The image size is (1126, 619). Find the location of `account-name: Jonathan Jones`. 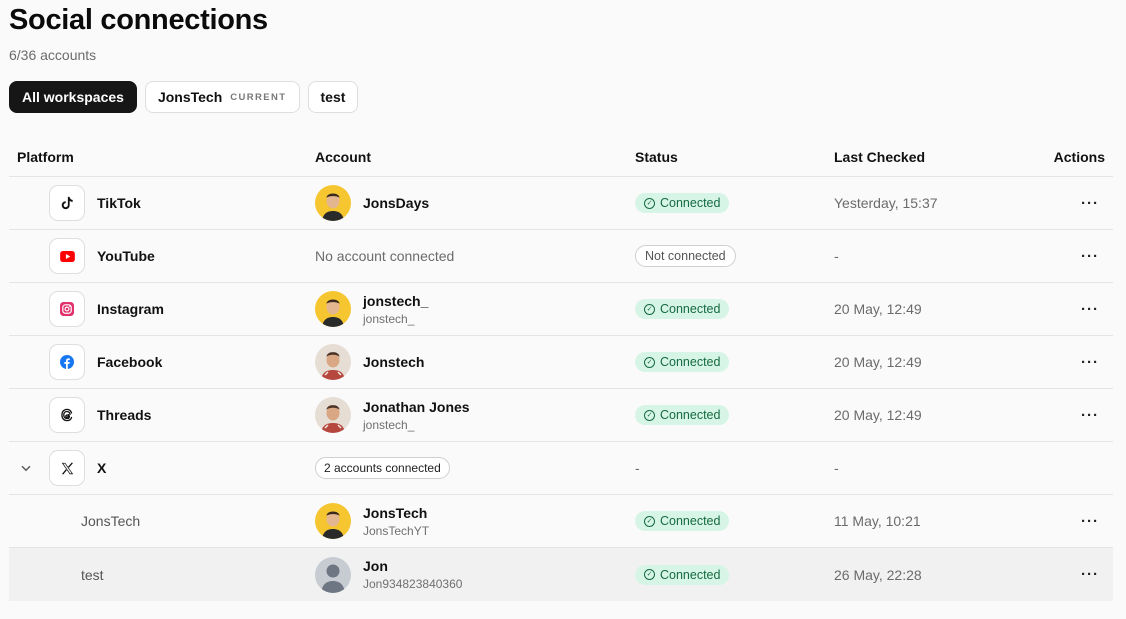

account-name: Jonathan Jones is located at coordinates (416, 406).